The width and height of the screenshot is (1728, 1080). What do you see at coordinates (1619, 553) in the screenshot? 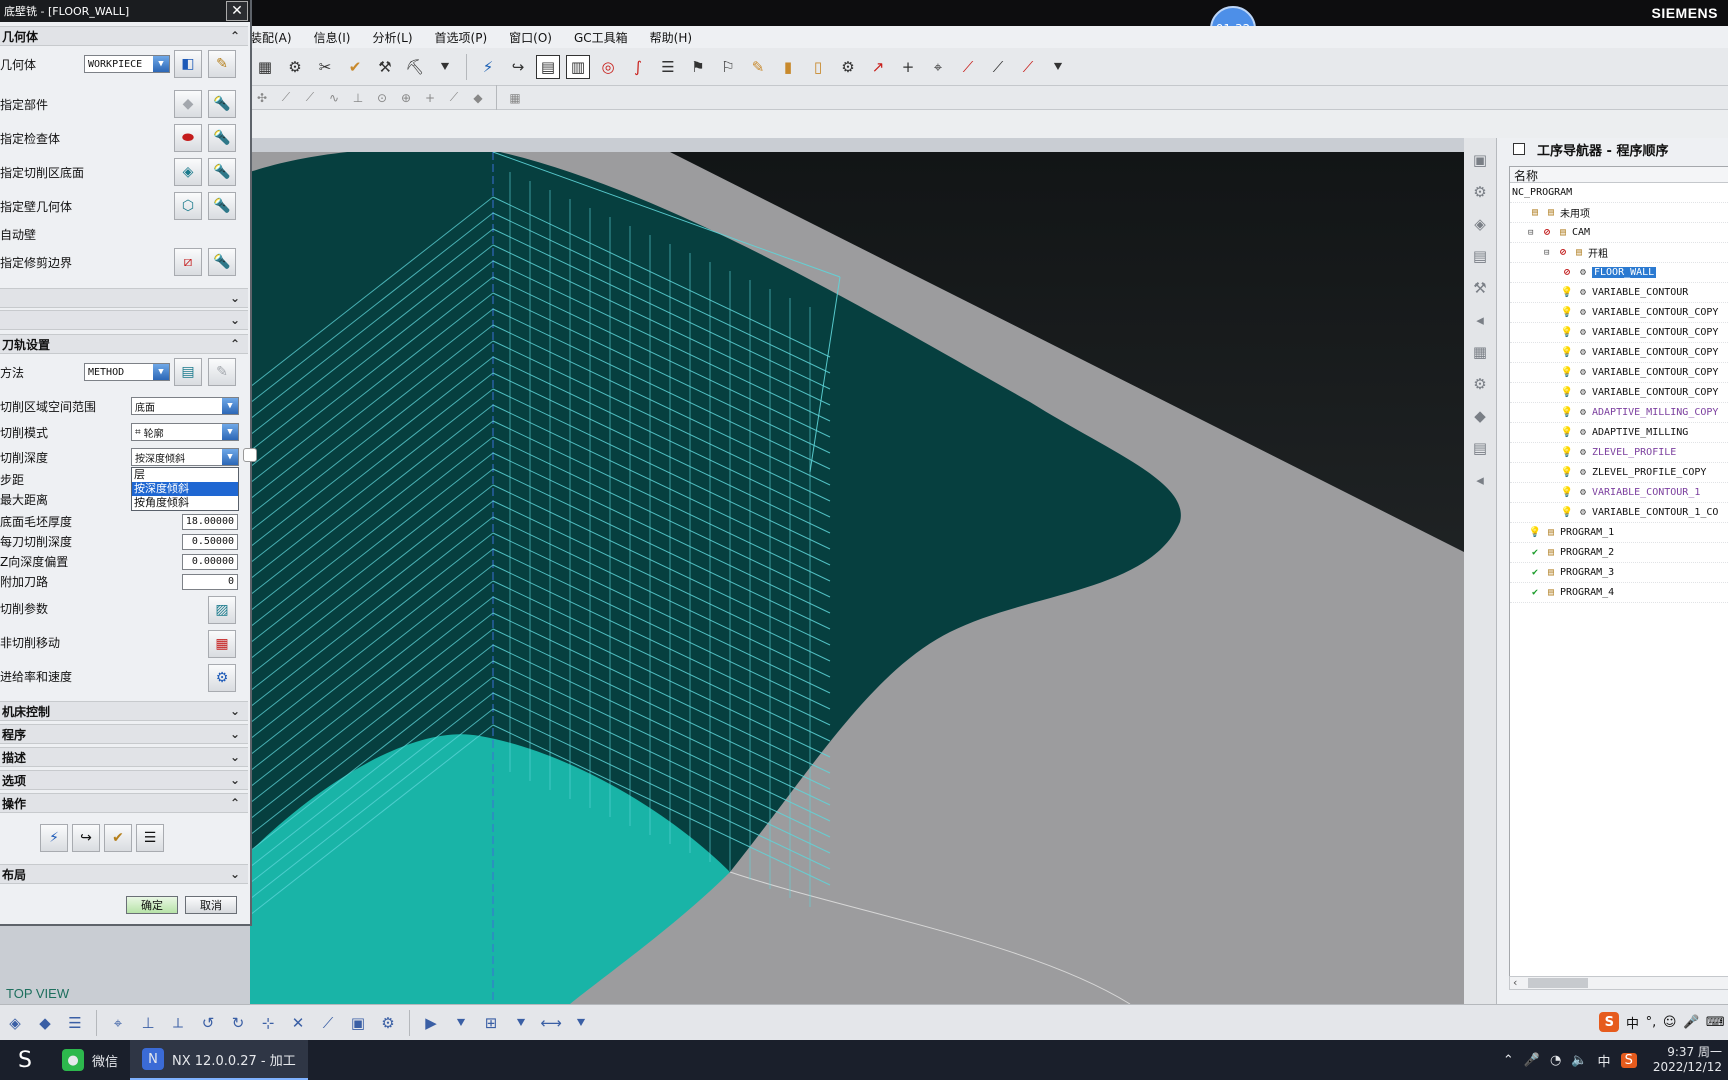
I see `navigator-row: ✔ ▤ PROGRAM_2` at bounding box center [1619, 553].